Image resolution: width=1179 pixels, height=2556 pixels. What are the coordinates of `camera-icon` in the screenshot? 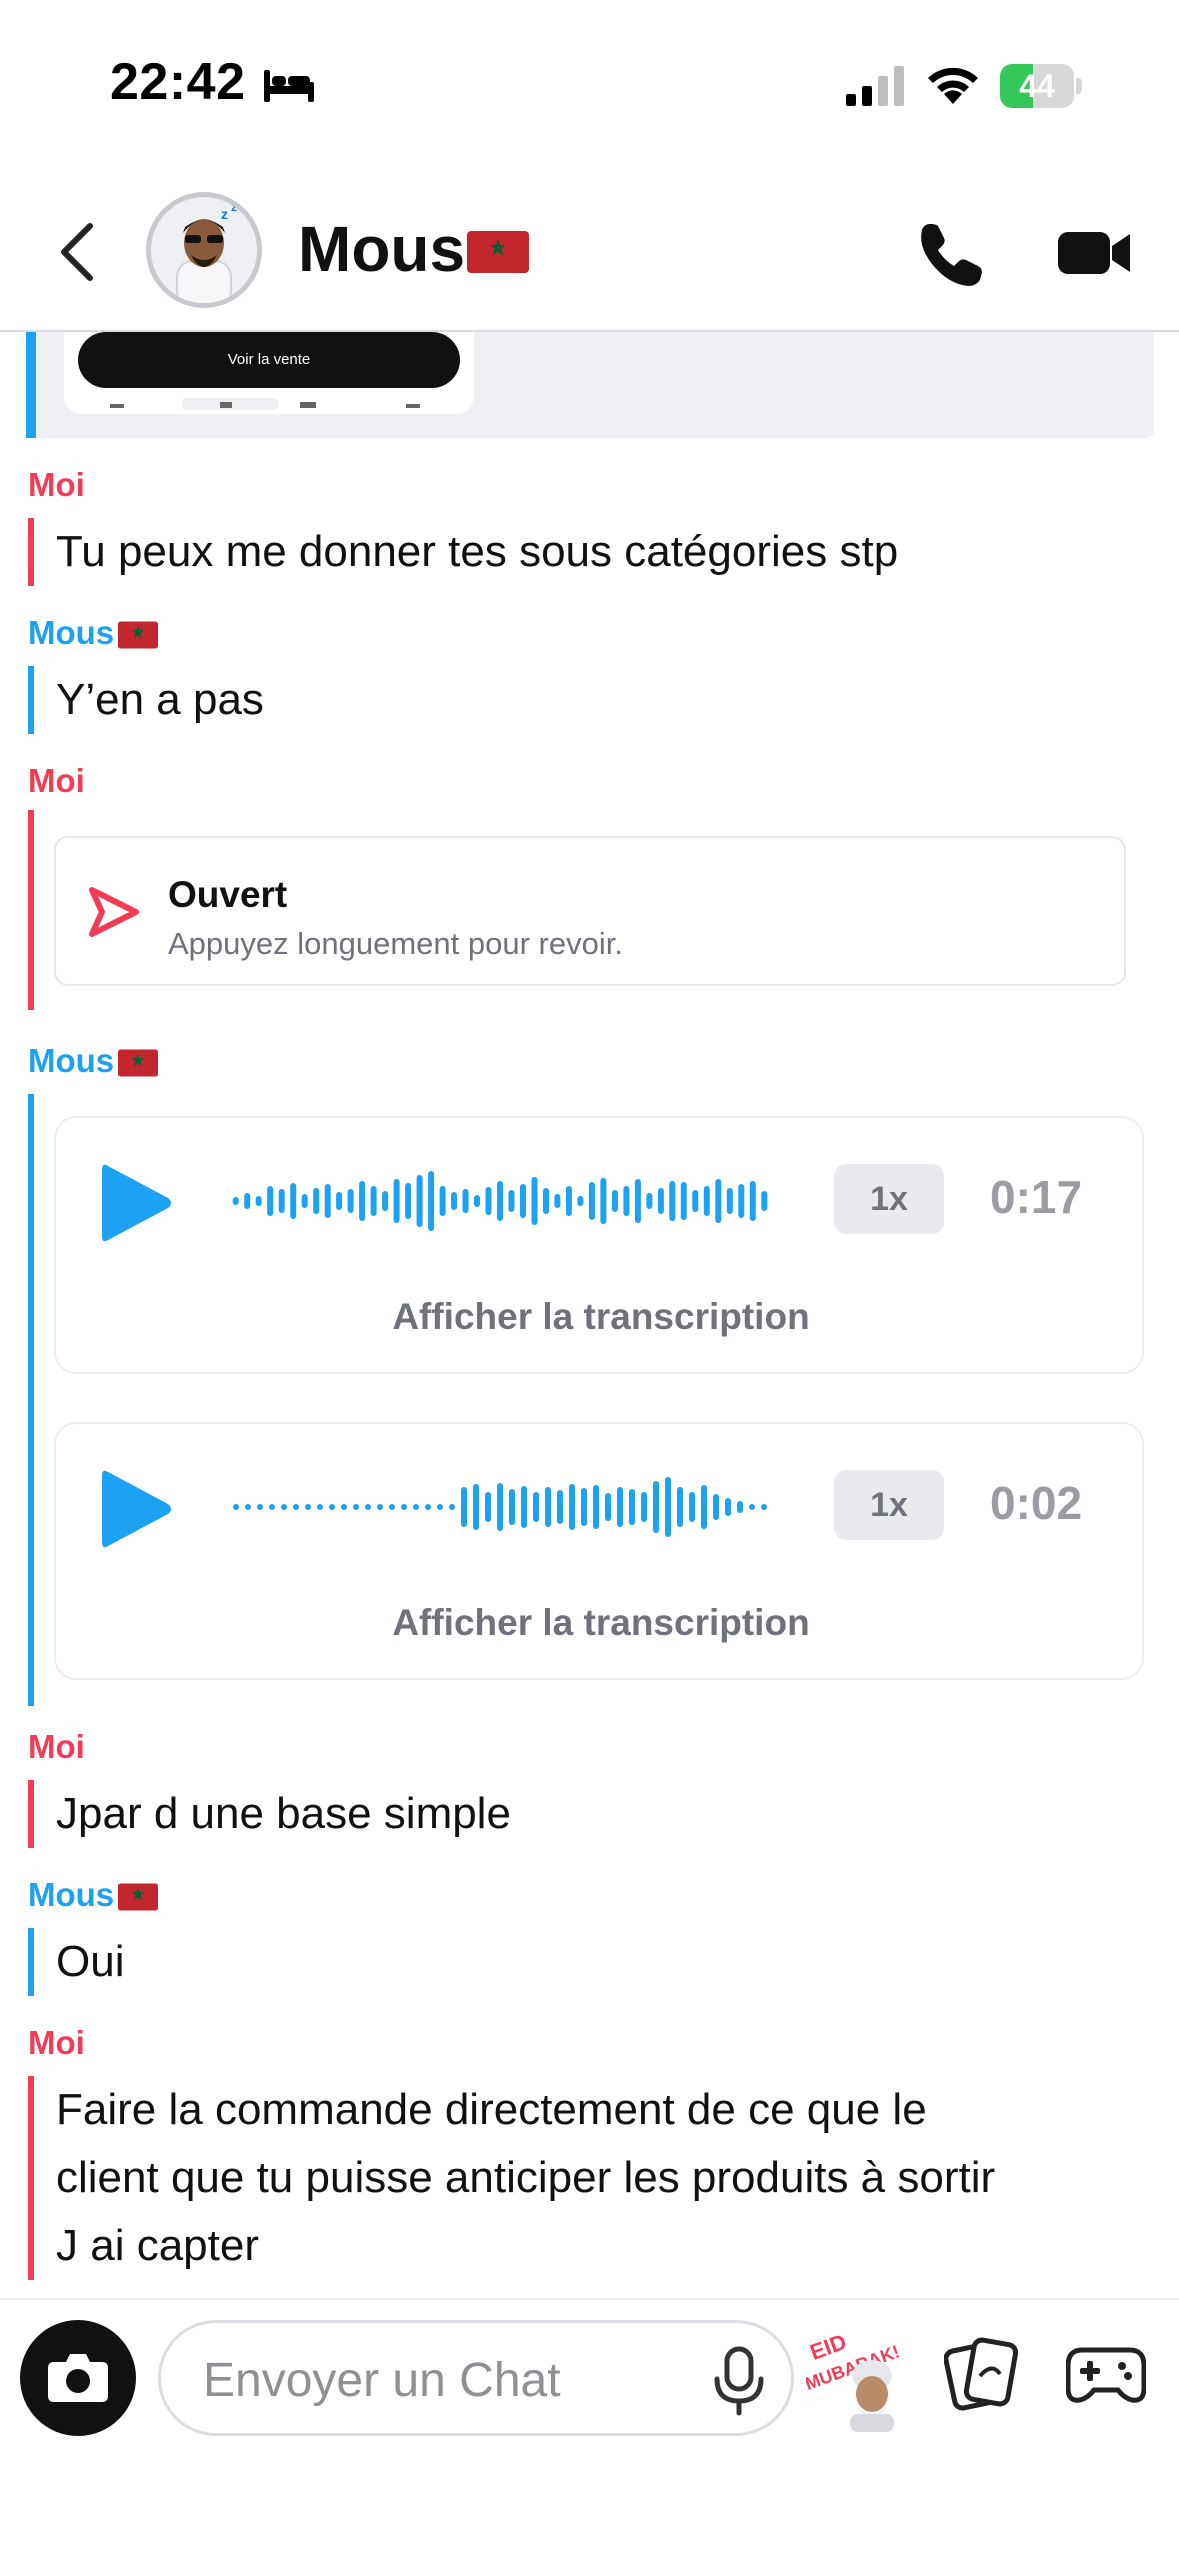 It's located at (78, 2378).